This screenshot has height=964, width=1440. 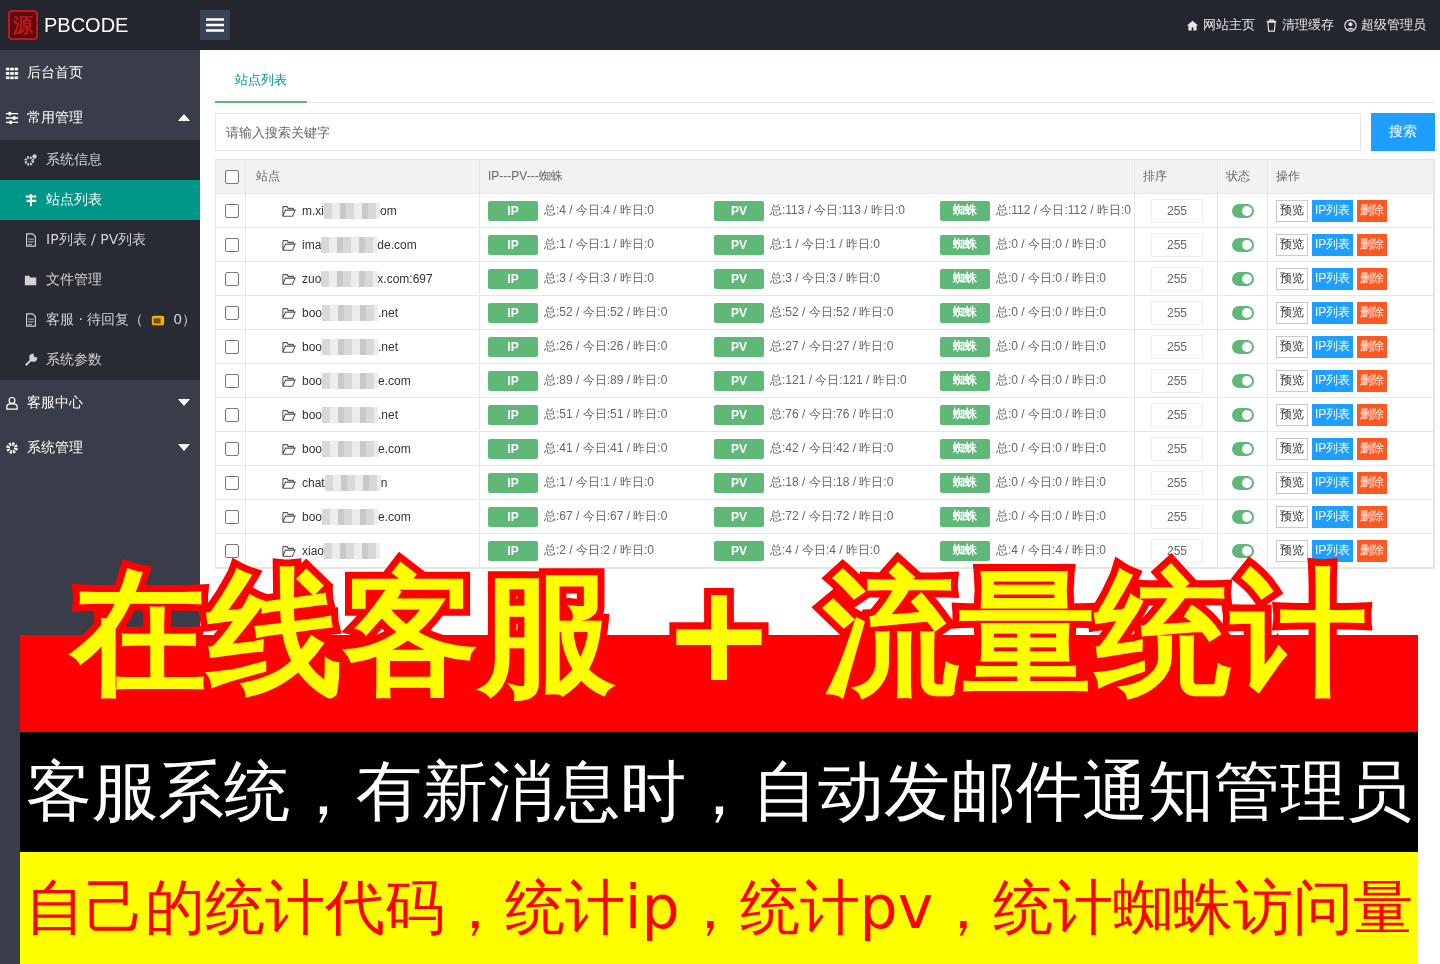 What do you see at coordinates (832, 448) in the screenshot?
I see `stat-text: 总:42 / 今日:42 / 昨日:0` at bounding box center [832, 448].